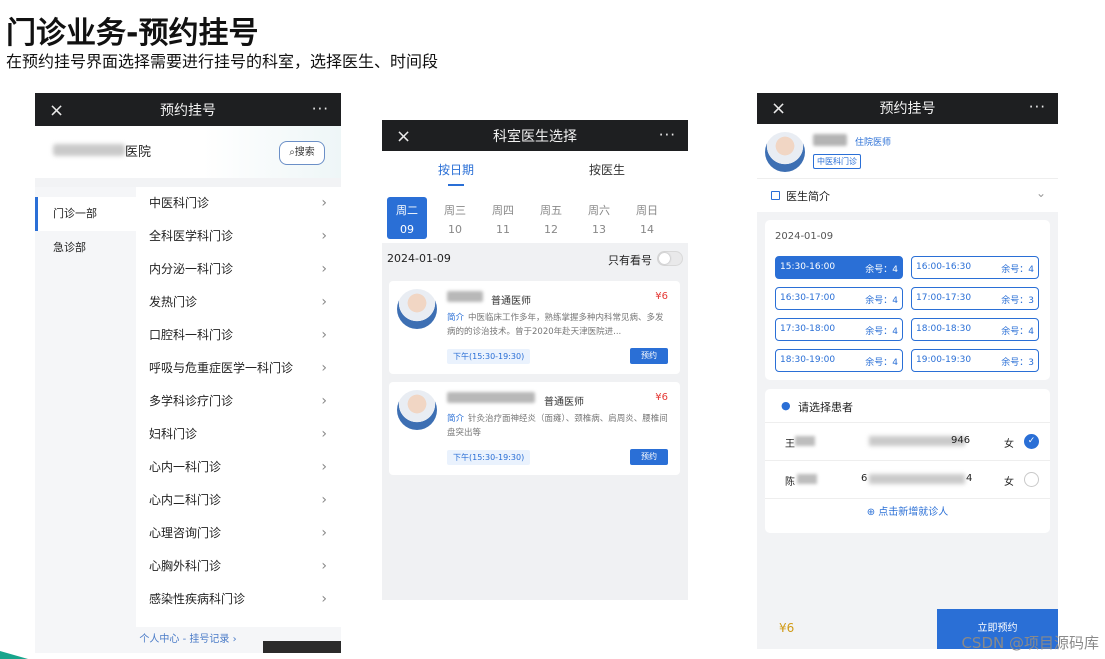 The width and height of the screenshot is (1105, 659). What do you see at coordinates (188, 182) in the screenshot?
I see `divider` at bounding box center [188, 182].